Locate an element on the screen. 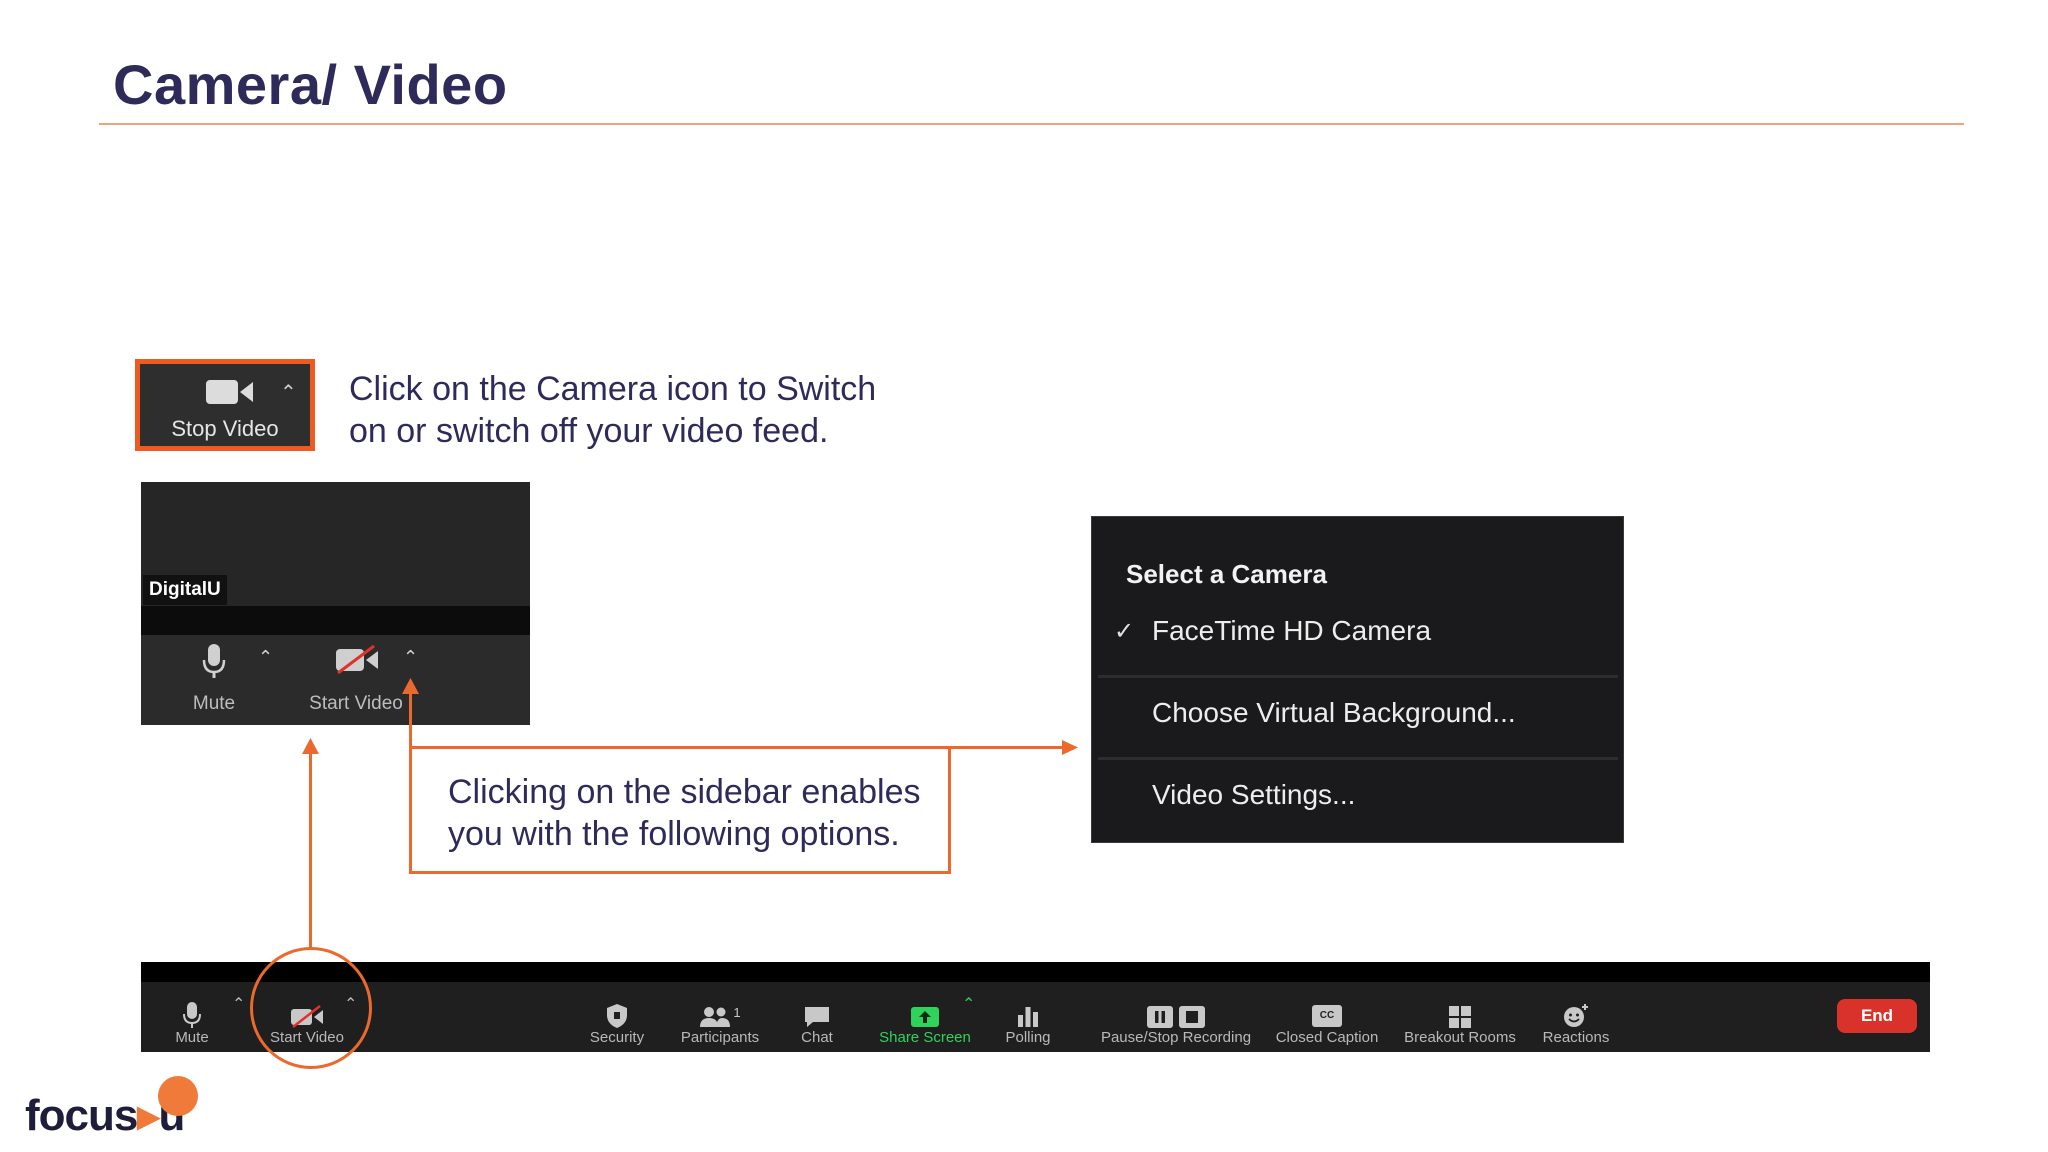 The width and height of the screenshot is (2048, 1152). participants-label: Participants is located at coordinates (720, 1037).